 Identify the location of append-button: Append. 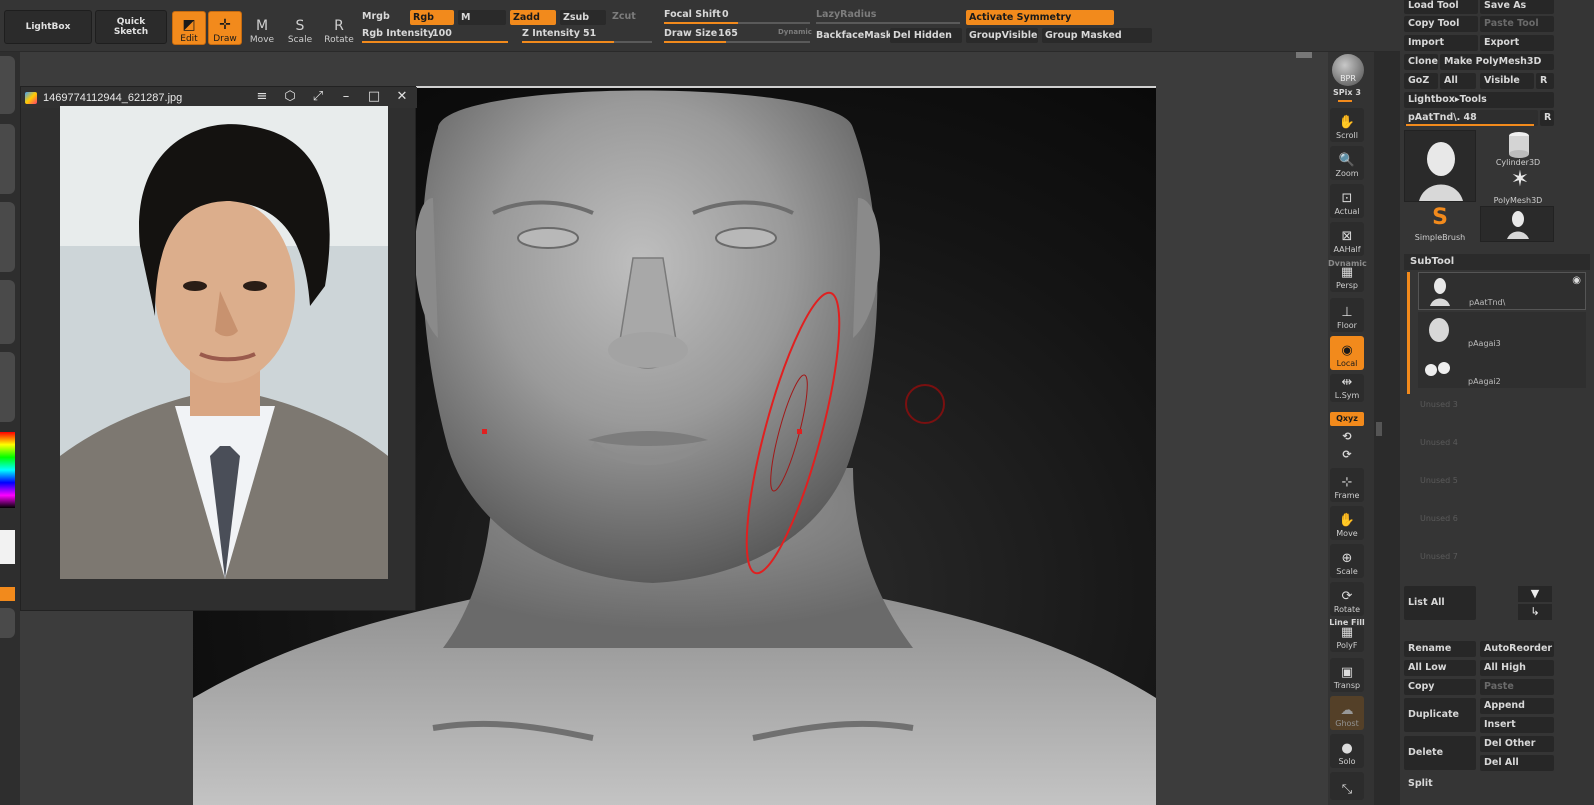
(1517, 706).